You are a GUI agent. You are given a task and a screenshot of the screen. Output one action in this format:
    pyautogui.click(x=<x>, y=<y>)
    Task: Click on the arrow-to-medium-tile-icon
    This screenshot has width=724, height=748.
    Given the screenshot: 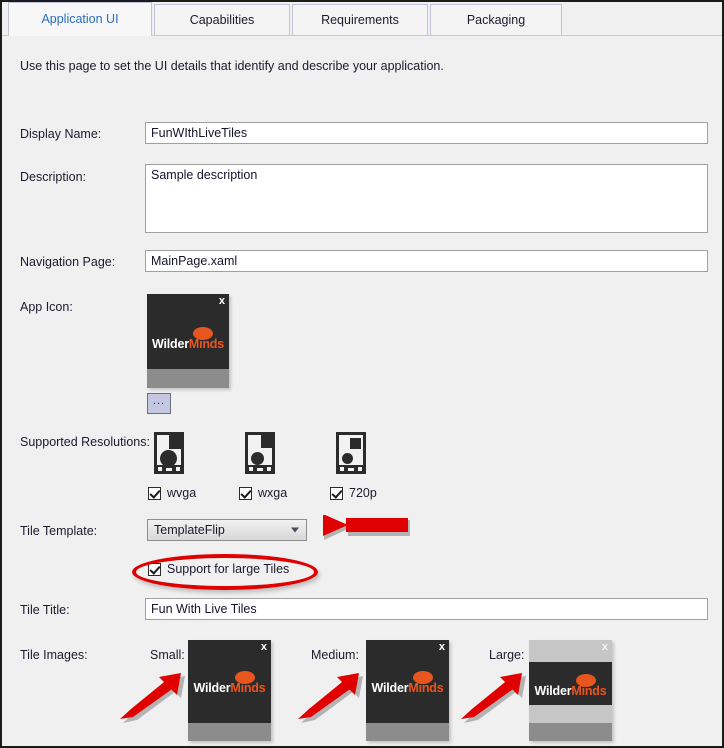 What is the action you would take?
    pyautogui.click(x=330, y=698)
    